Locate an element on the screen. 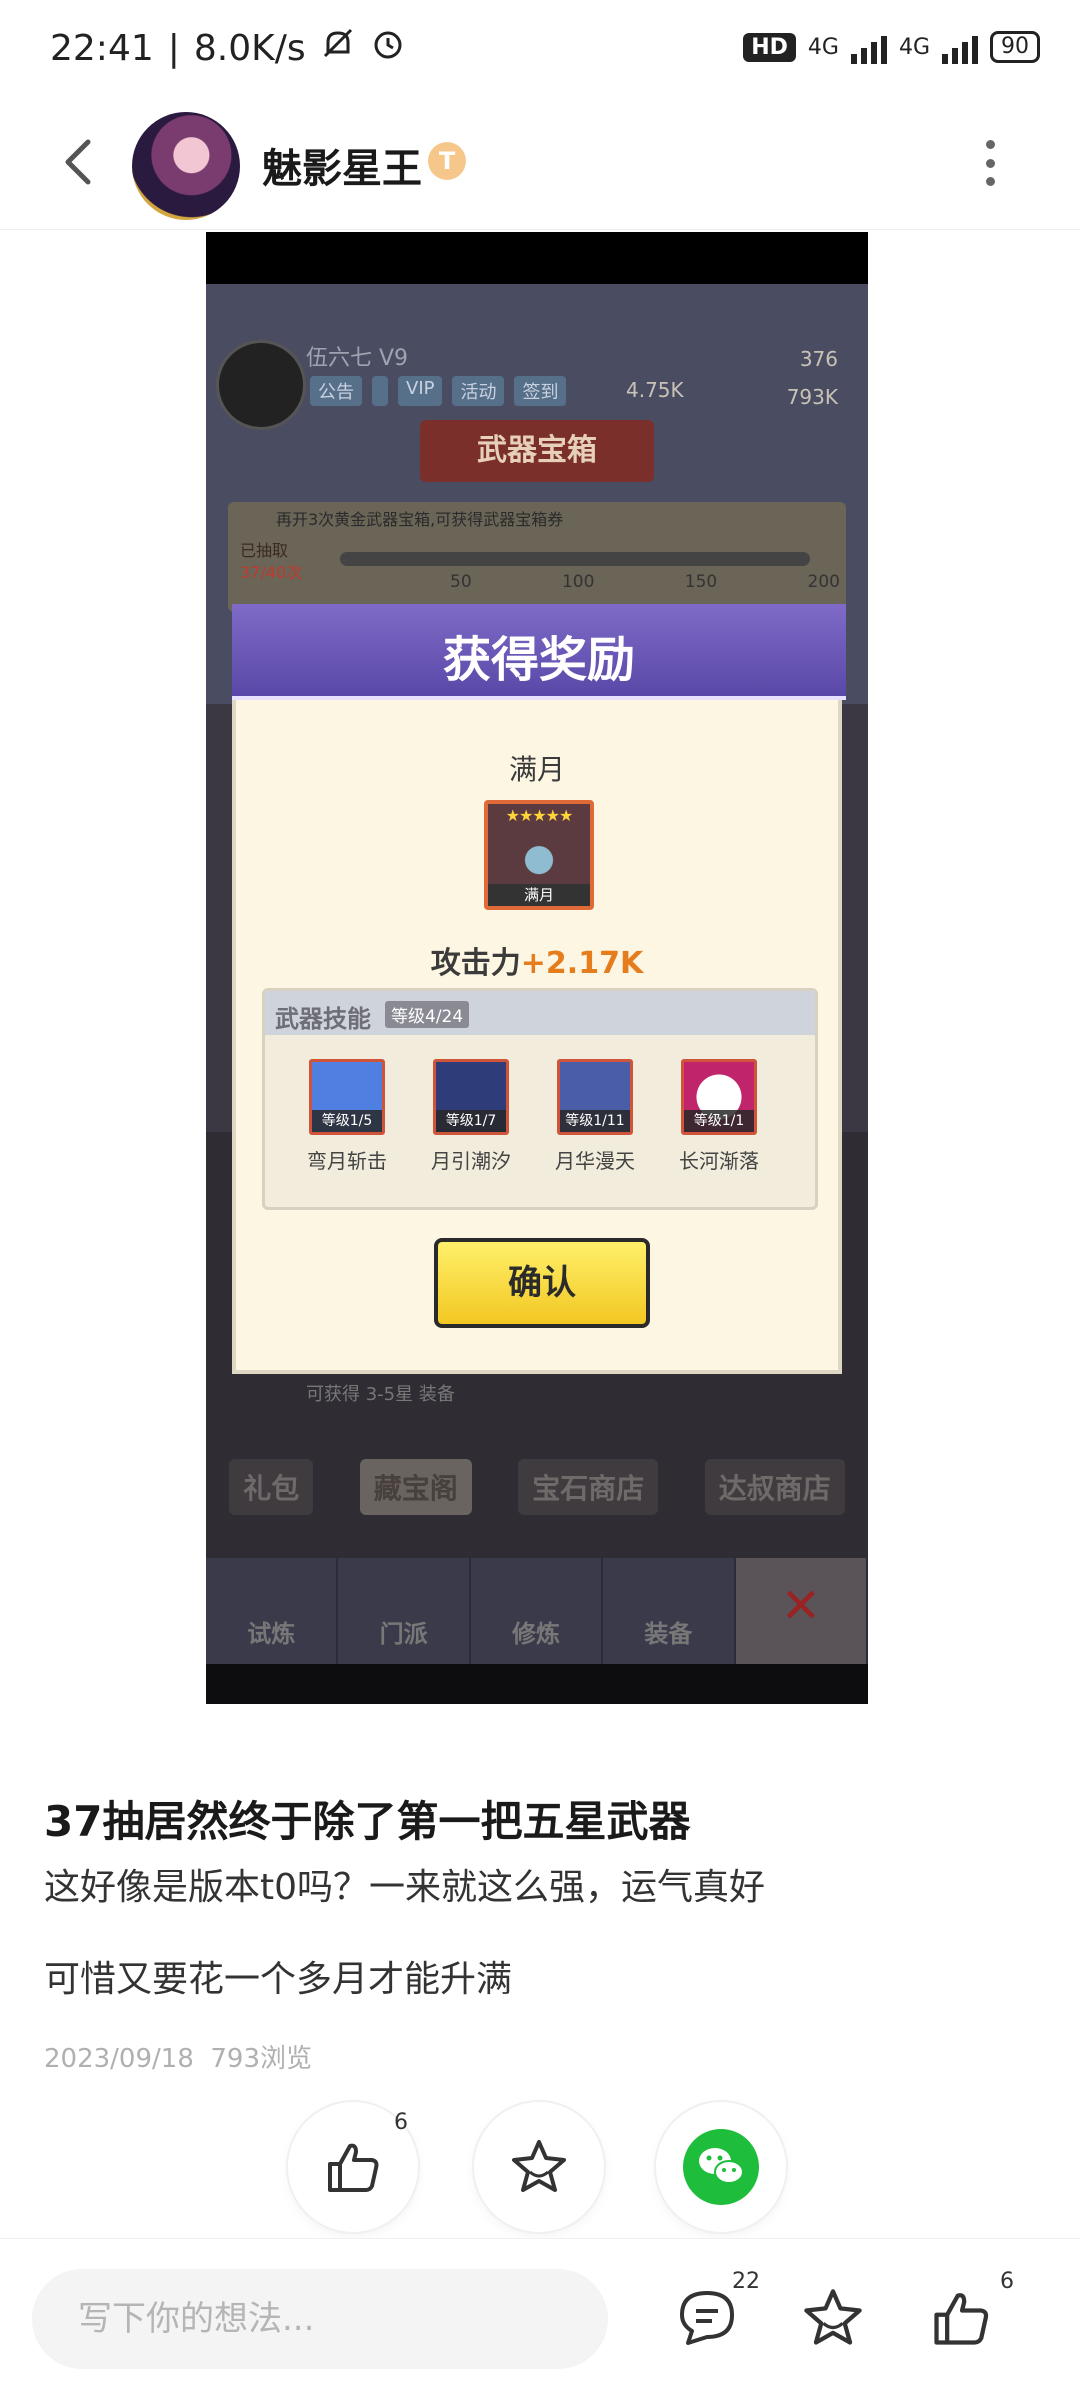 This screenshot has width=1080, height=2400. skill-item: 等级1/1 长河渐落 is located at coordinates (719, 1116).